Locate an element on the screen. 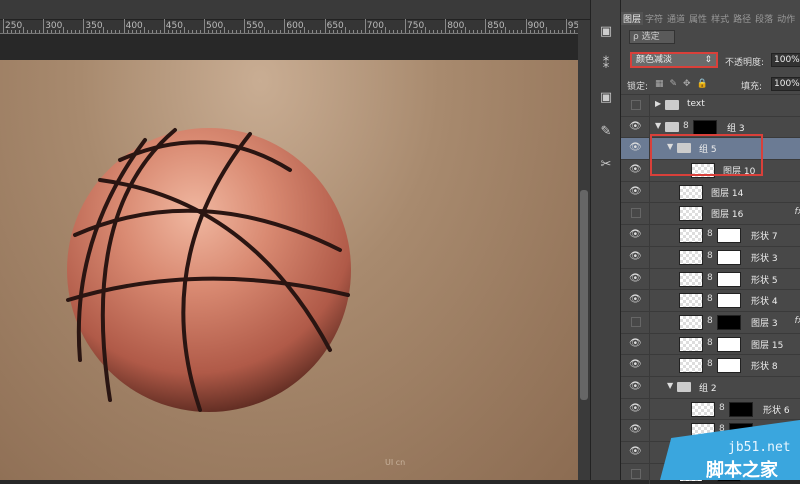 The image size is (800, 484). layer-row: 👁8形状 7 is located at coordinates (710, 235).